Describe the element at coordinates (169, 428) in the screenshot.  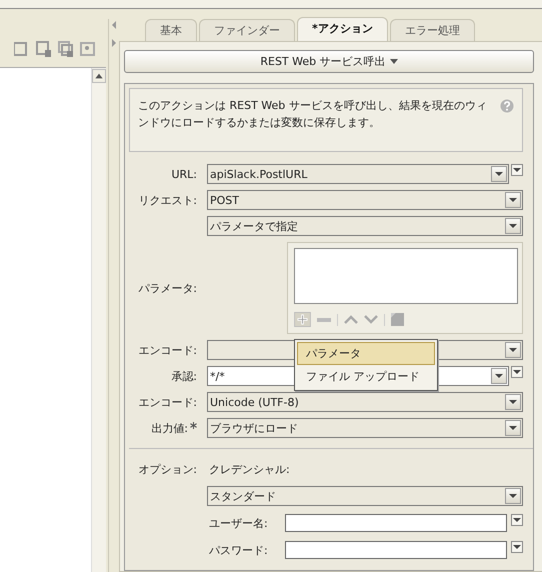
I see `field-label: 出力値:` at that location.